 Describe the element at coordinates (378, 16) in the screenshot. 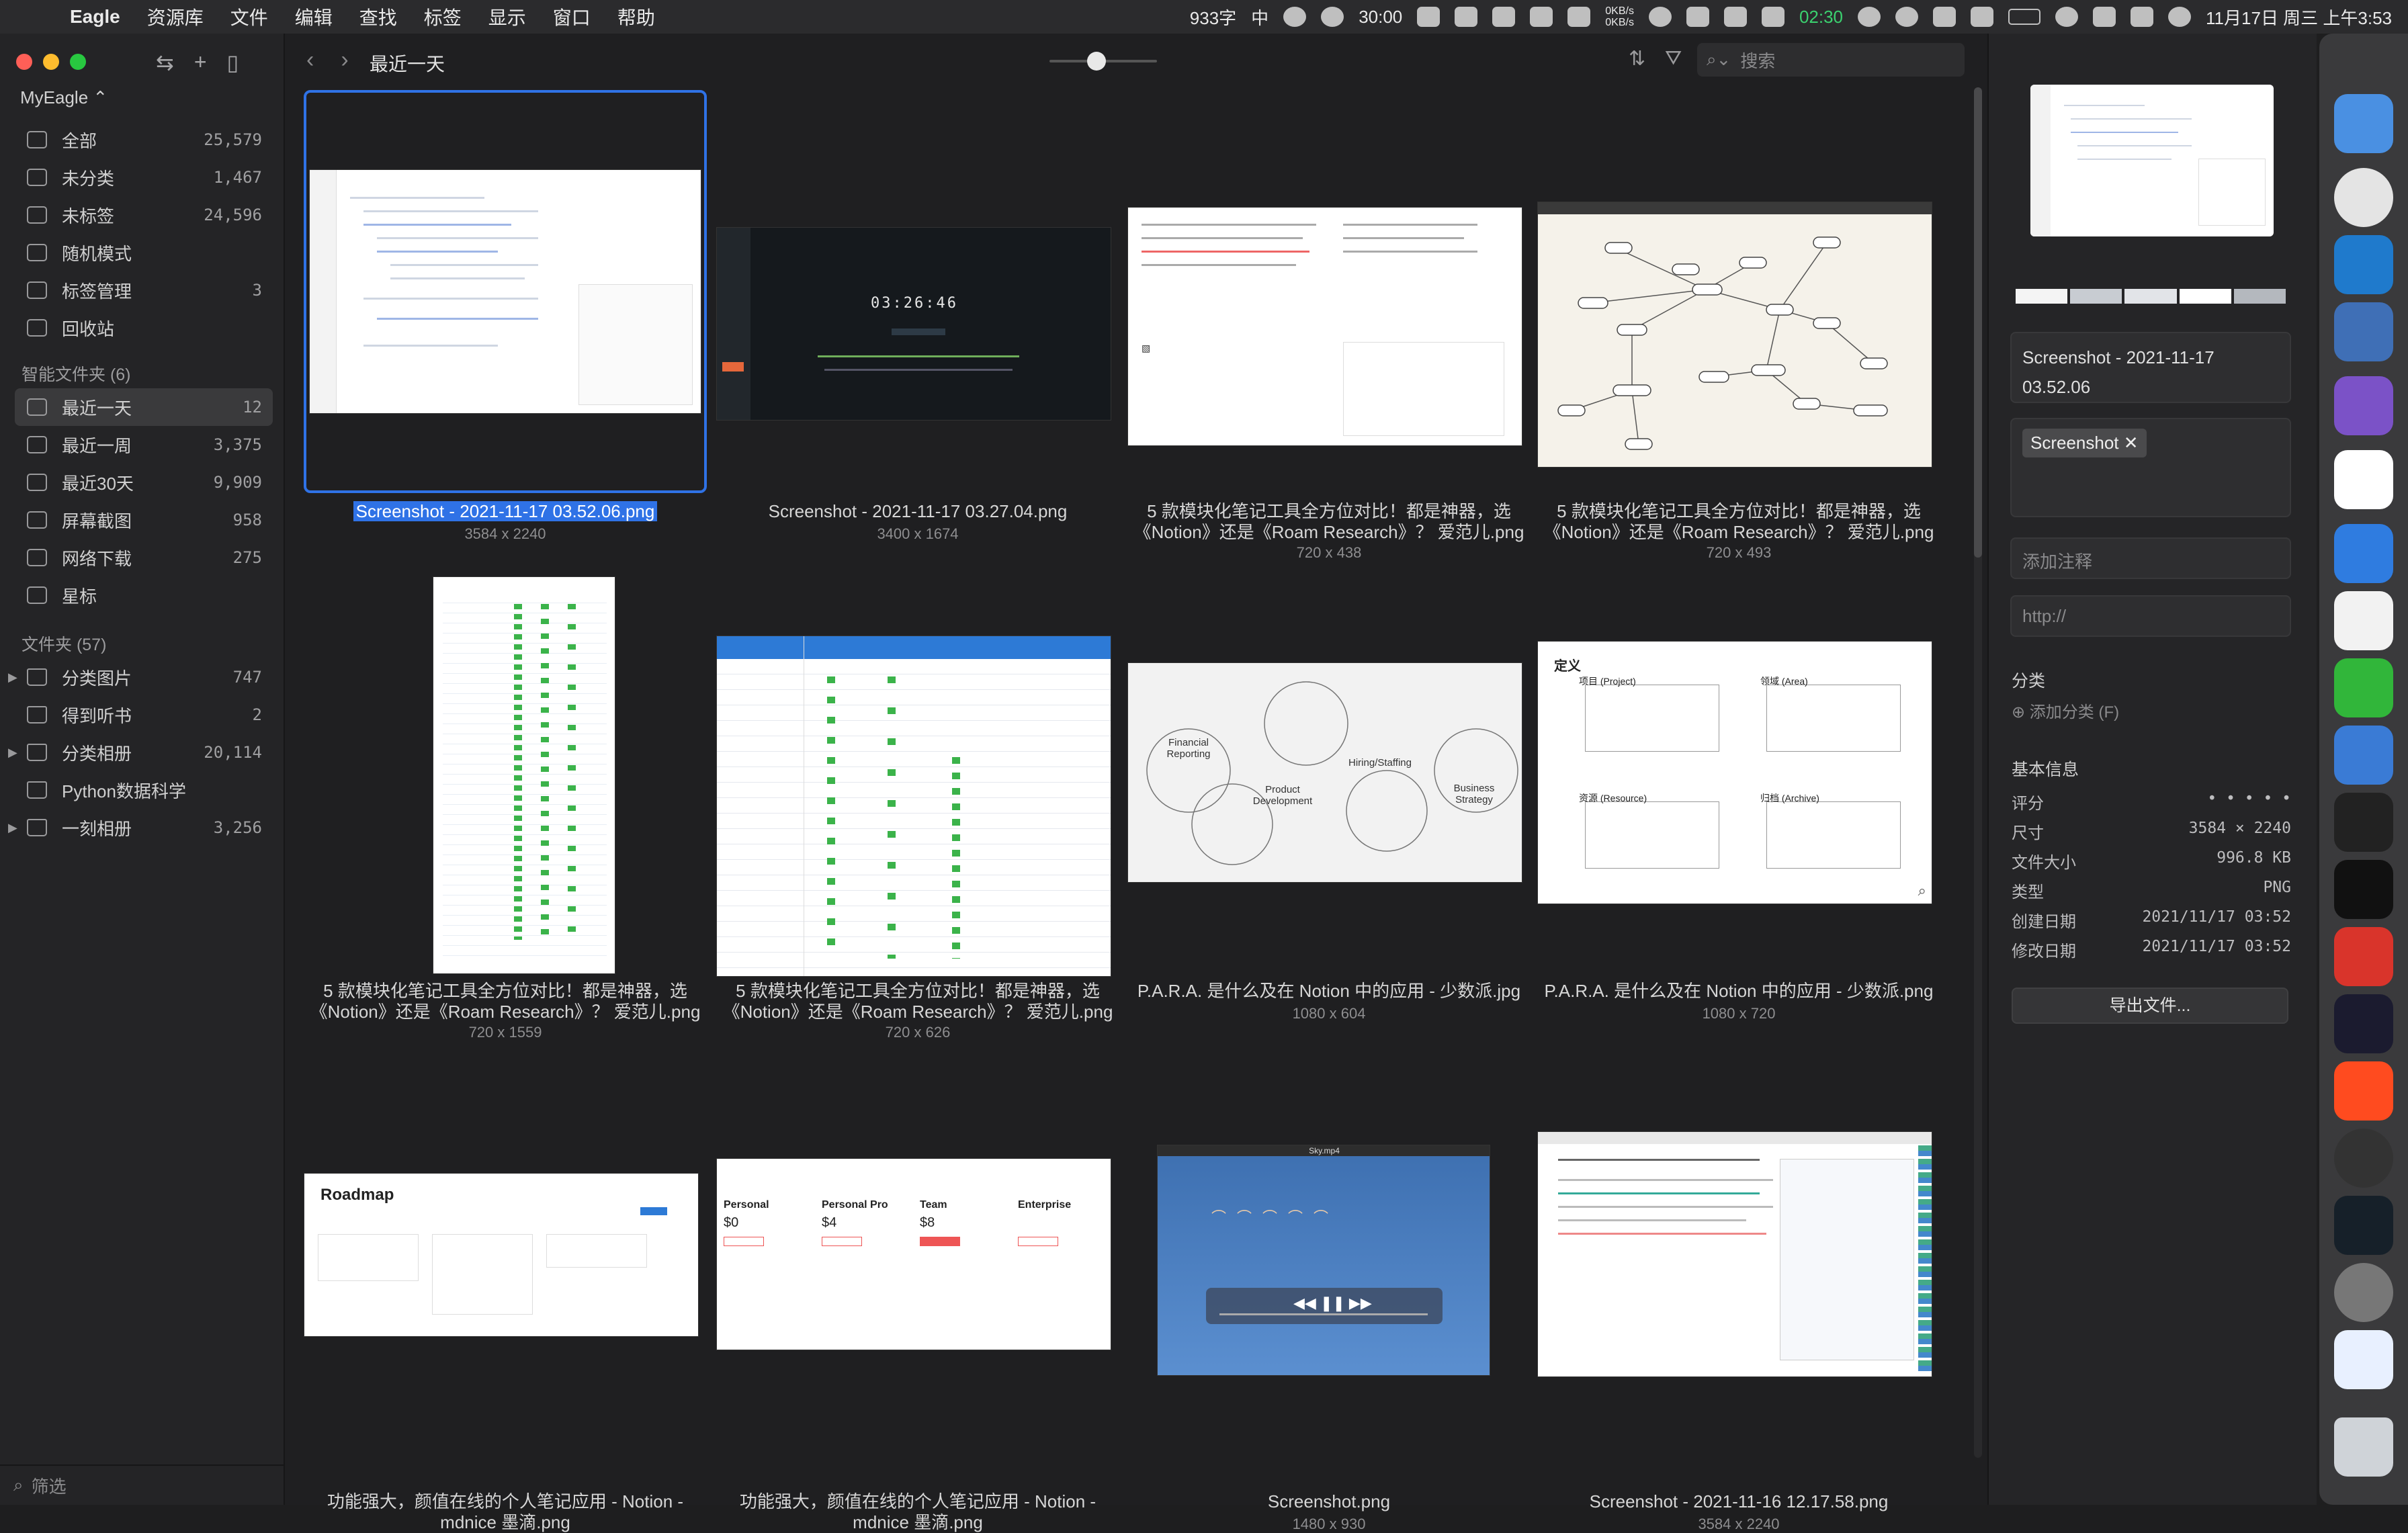

I see `menu-find: 查找` at that location.